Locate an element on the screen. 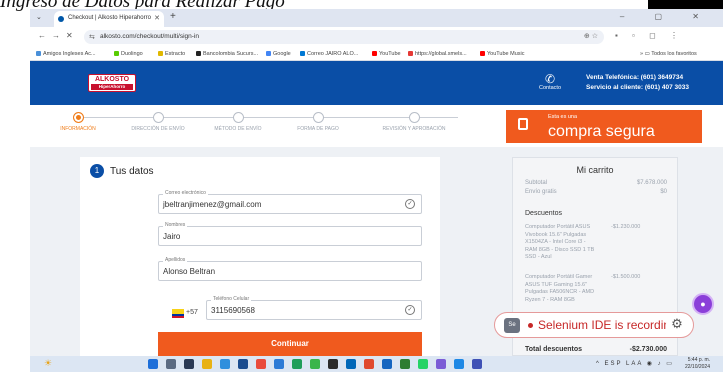  selenium-icon: Se is located at coordinates (512, 325).